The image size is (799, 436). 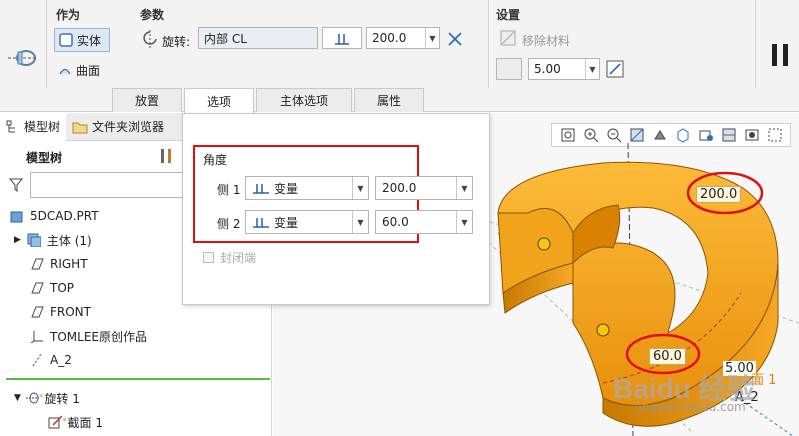 I want to click on side1-value-field: 200.0 ▼, so click(x=424, y=188).